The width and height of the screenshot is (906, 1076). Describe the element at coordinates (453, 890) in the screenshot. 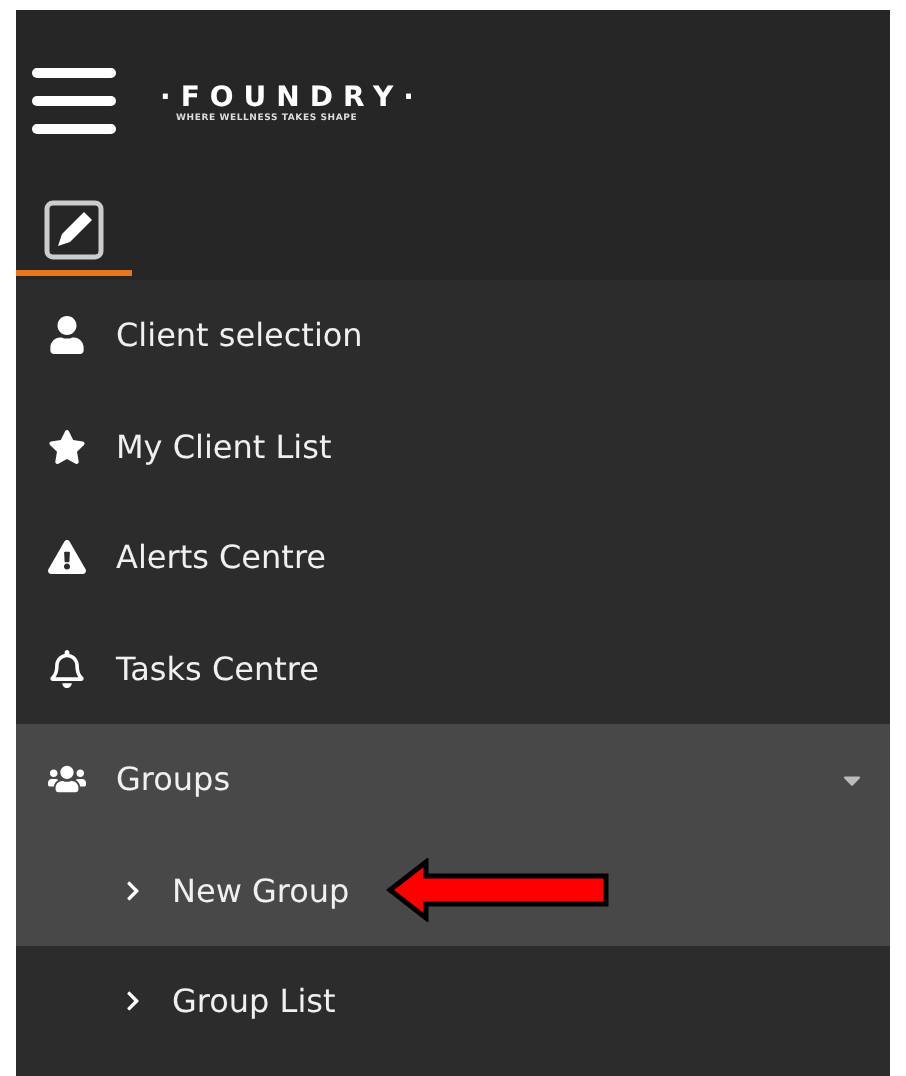

I see `submenu-item: New Group` at that location.